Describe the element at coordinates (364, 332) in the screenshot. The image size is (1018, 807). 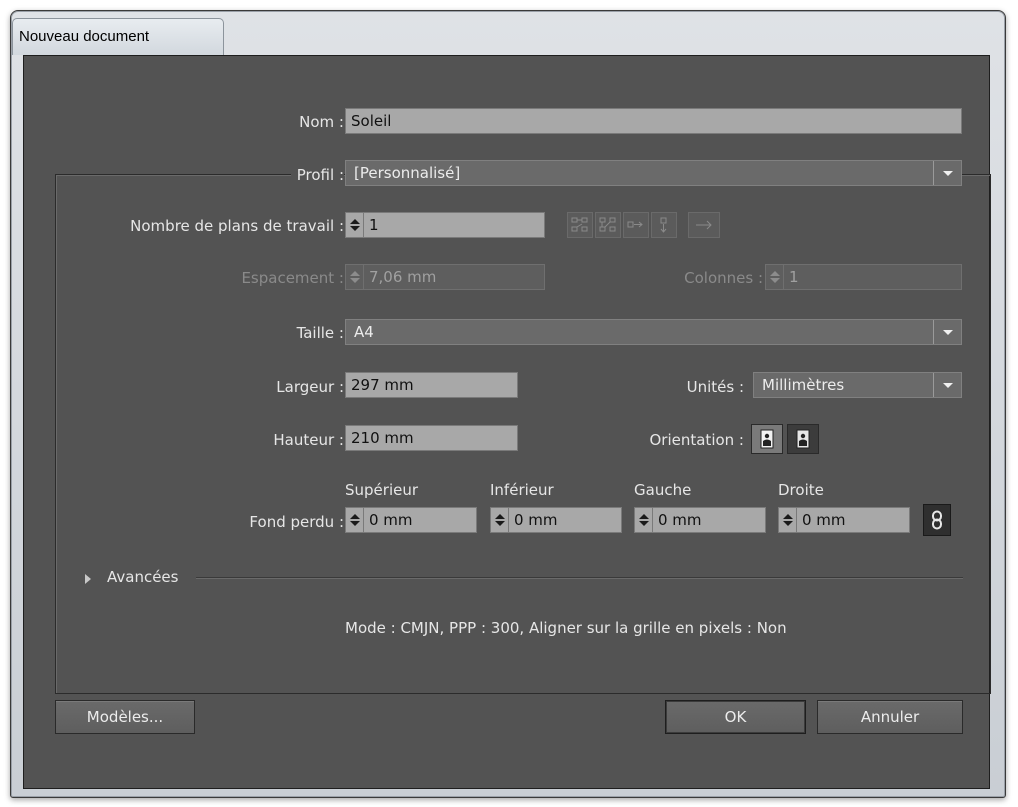
I see `size-value: A4` at that location.